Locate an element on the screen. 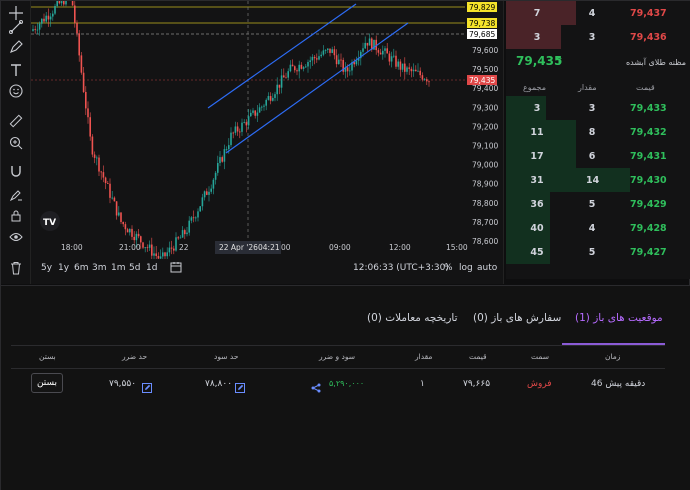 The height and width of the screenshot is (490, 690). col-pnl: سود و ضرر is located at coordinates (337, 356).